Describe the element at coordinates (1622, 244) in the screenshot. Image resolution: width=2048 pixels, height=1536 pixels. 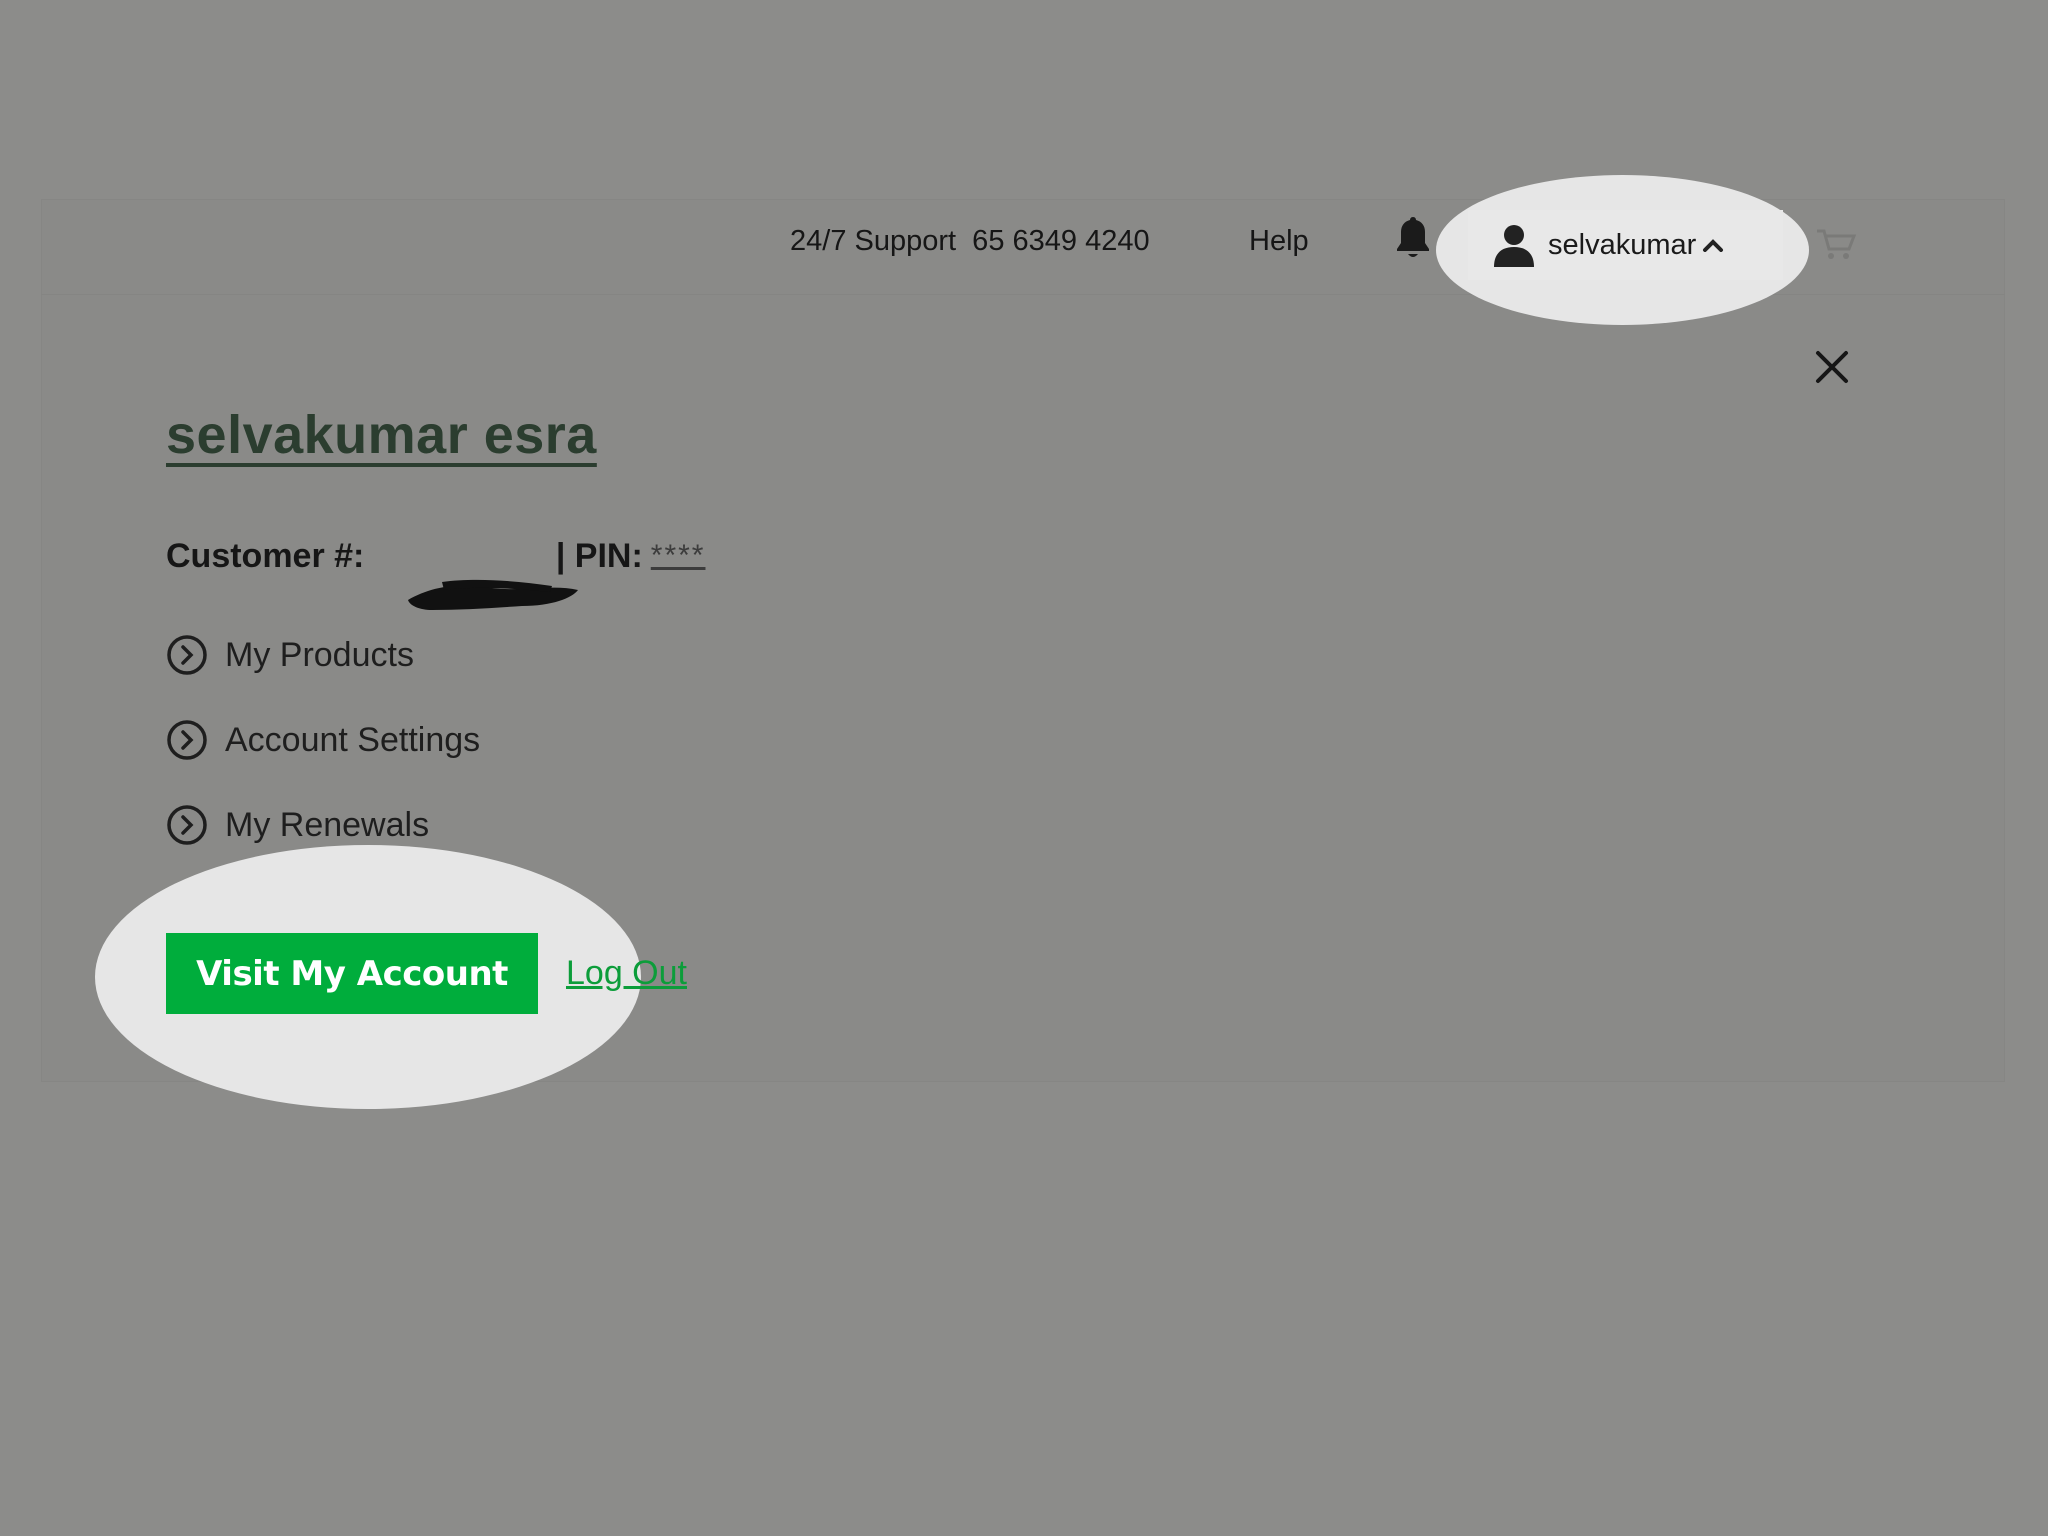
I see `username-label: selvakumar` at that location.